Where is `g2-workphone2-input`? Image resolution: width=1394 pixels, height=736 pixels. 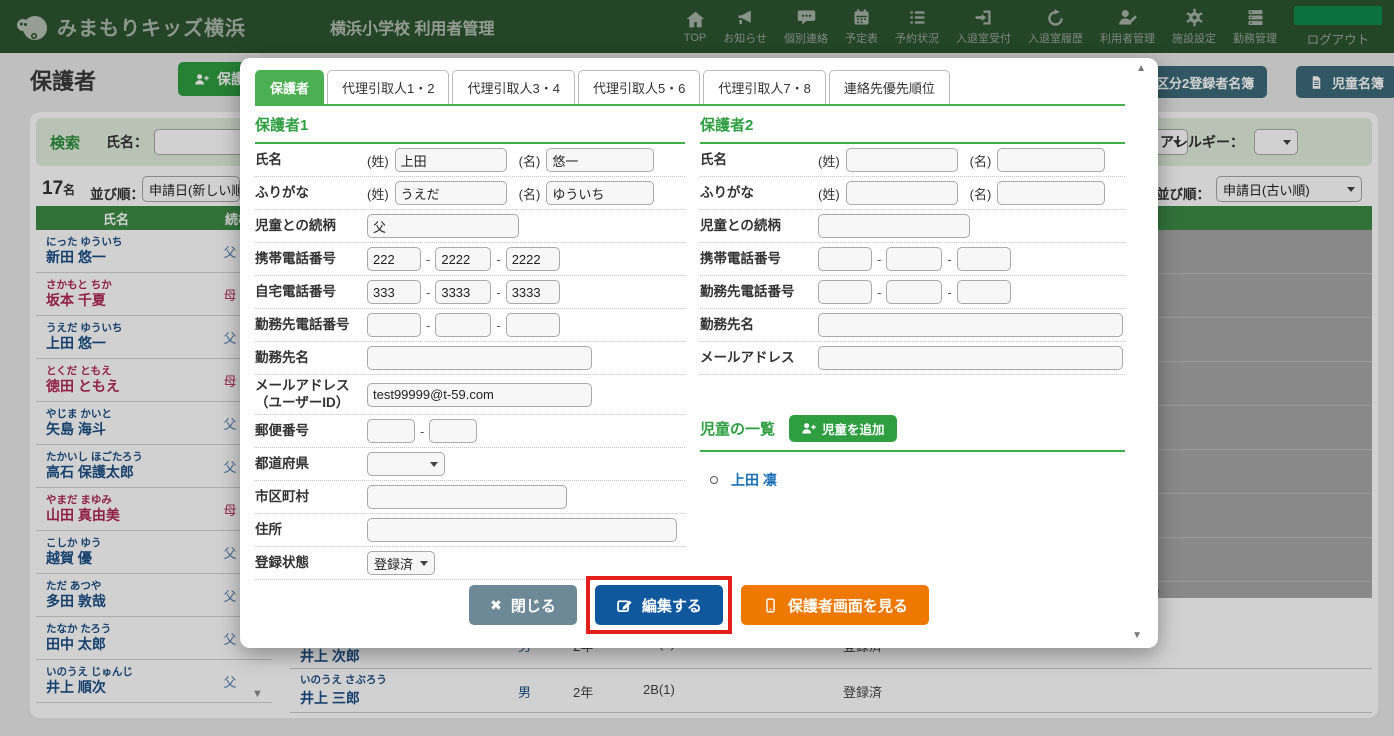
g2-workphone2-input is located at coordinates (914, 292).